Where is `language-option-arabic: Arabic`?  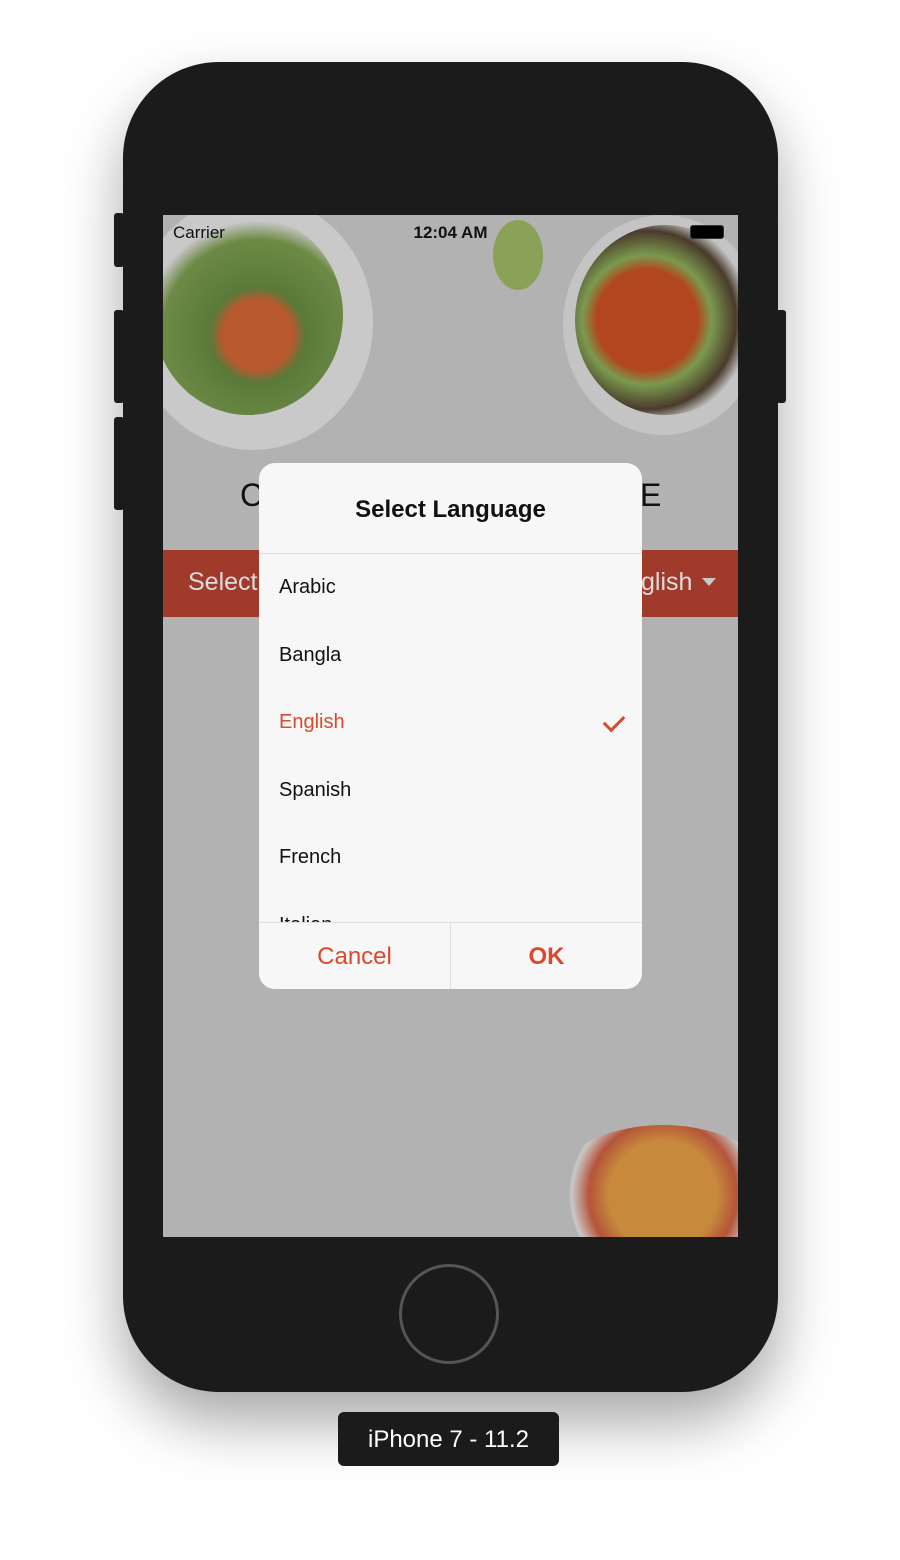 language-option-arabic: Arabic is located at coordinates (450, 588).